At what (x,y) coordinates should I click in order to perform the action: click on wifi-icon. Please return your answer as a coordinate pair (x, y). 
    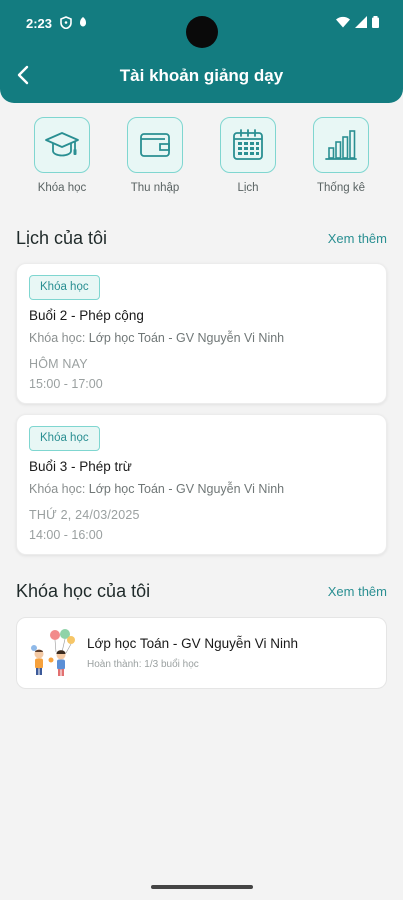
    Looking at the image, I should click on (343, 22).